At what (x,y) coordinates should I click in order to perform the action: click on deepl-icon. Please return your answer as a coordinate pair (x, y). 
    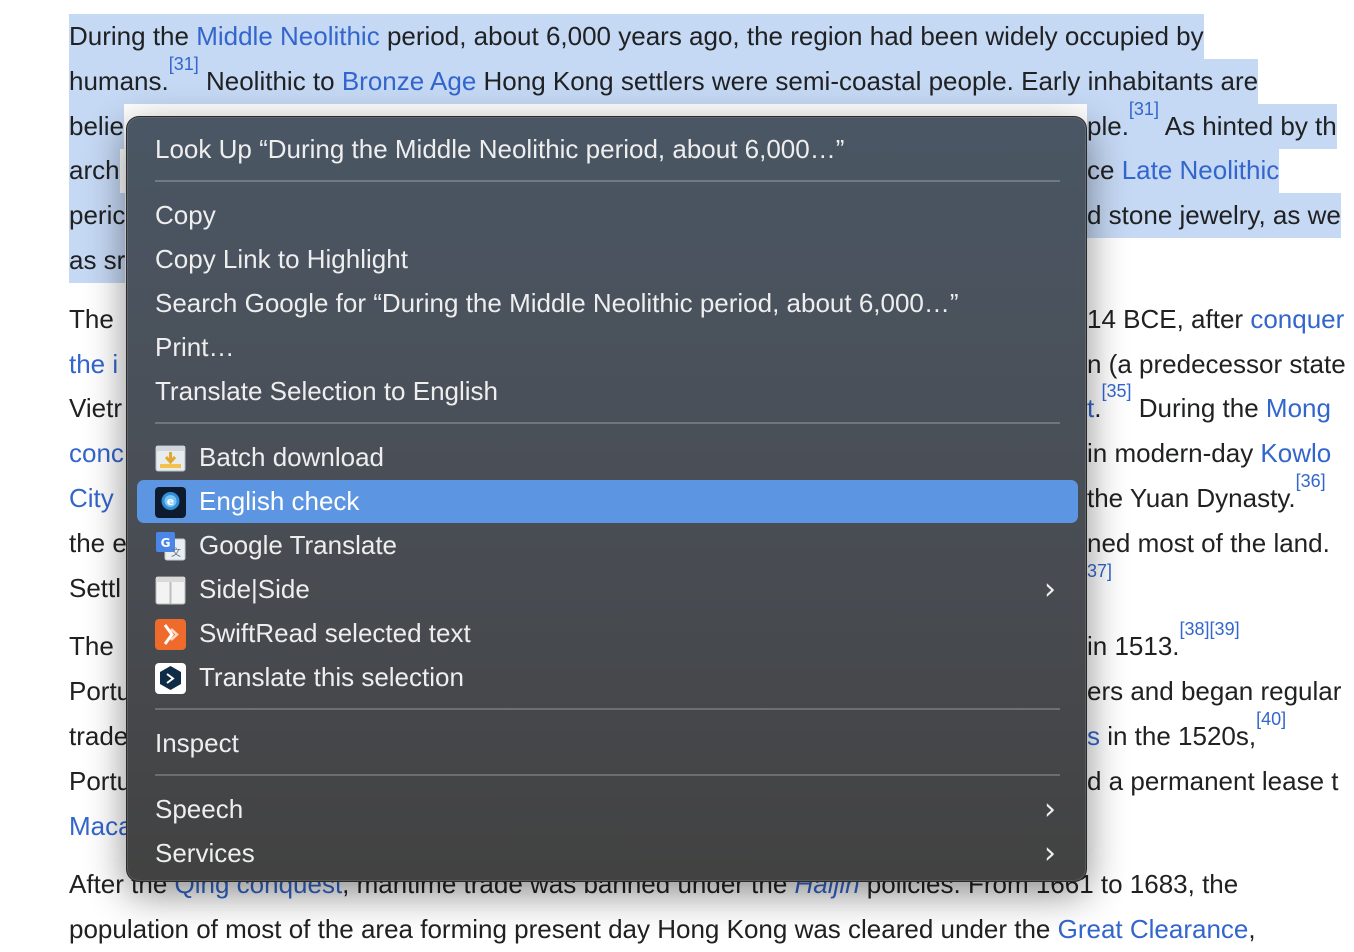
    Looking at the image, I should click on (170, 678).